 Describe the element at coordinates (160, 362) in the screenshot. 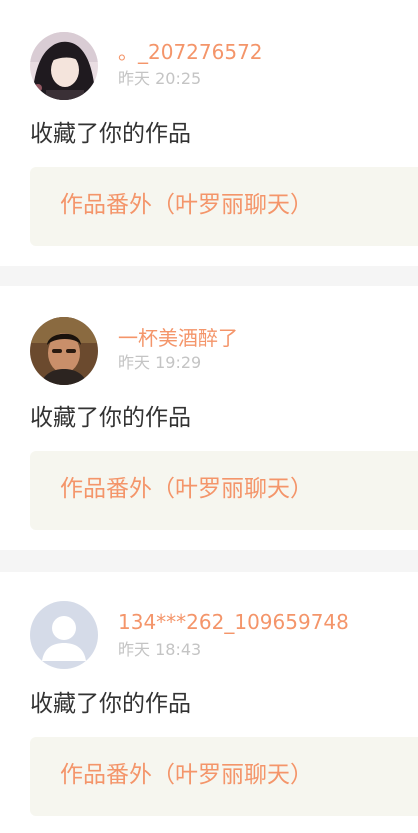

I see `timestamp: 昨天 19:29` at that location.